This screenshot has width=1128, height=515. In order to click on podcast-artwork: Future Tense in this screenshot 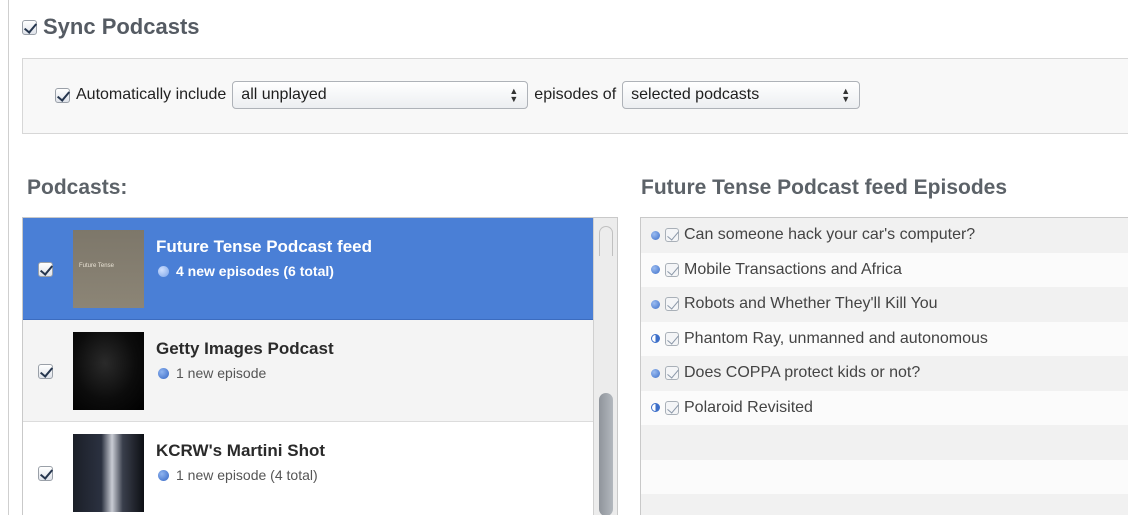, I will do `click(108, 269)`.